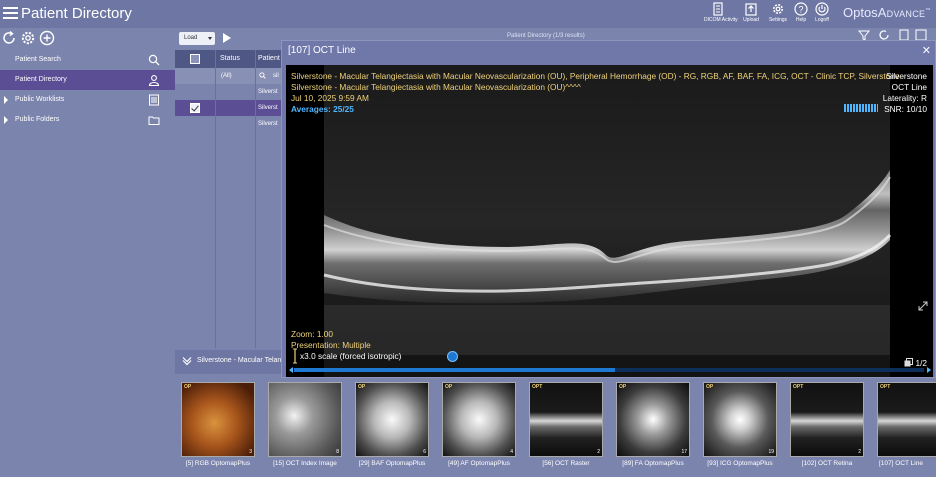 This screenshot has width=936, height=477. Describe the element at coordinates (312, 334) in the screenshot. I see `zoom-readout: Zoom: 1.00` at that location.